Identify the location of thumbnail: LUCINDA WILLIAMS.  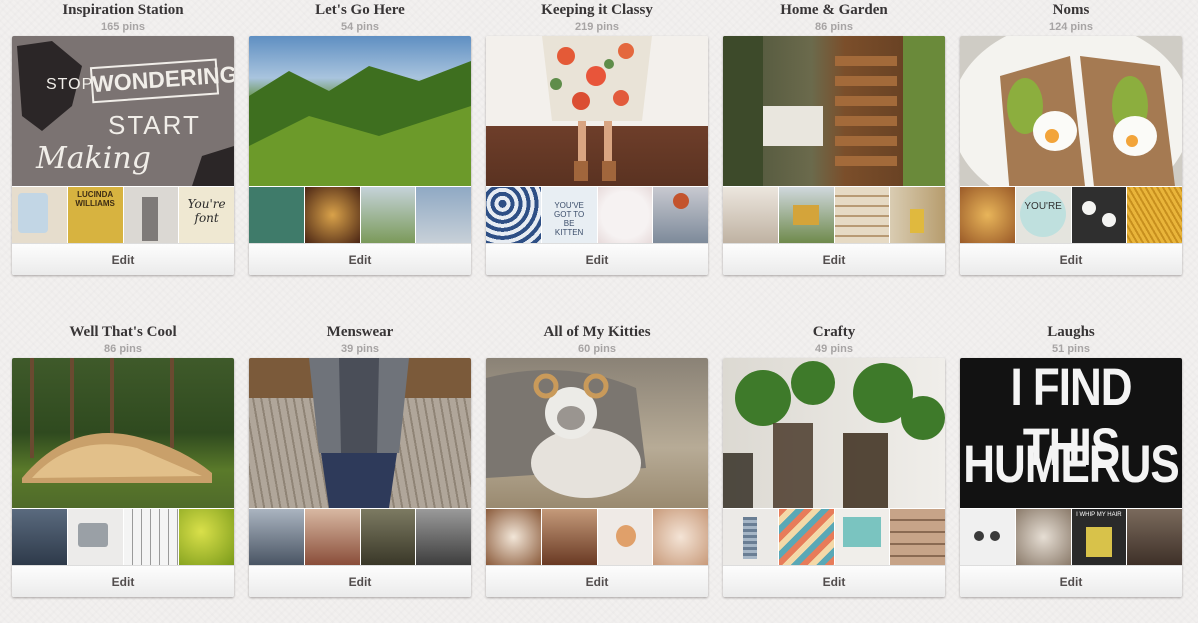
(95, 215).